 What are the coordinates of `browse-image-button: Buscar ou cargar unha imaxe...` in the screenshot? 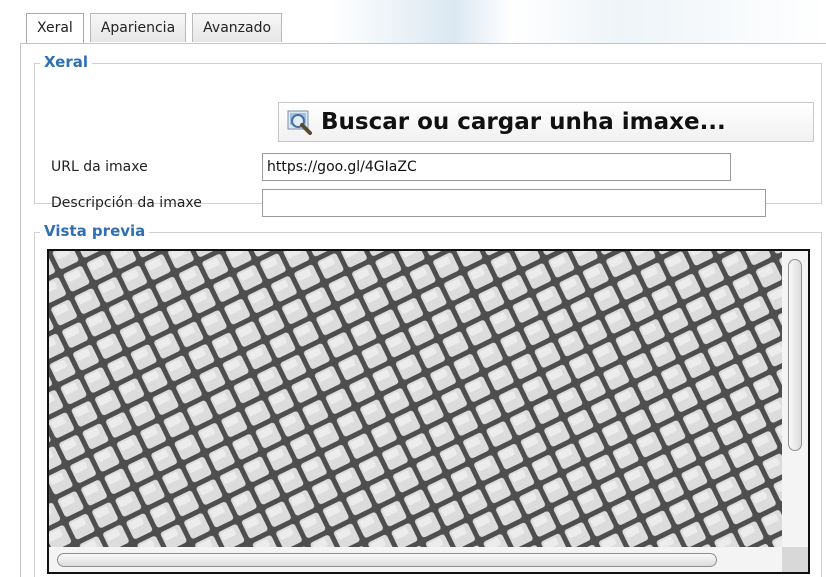 It's located at (546, 122).